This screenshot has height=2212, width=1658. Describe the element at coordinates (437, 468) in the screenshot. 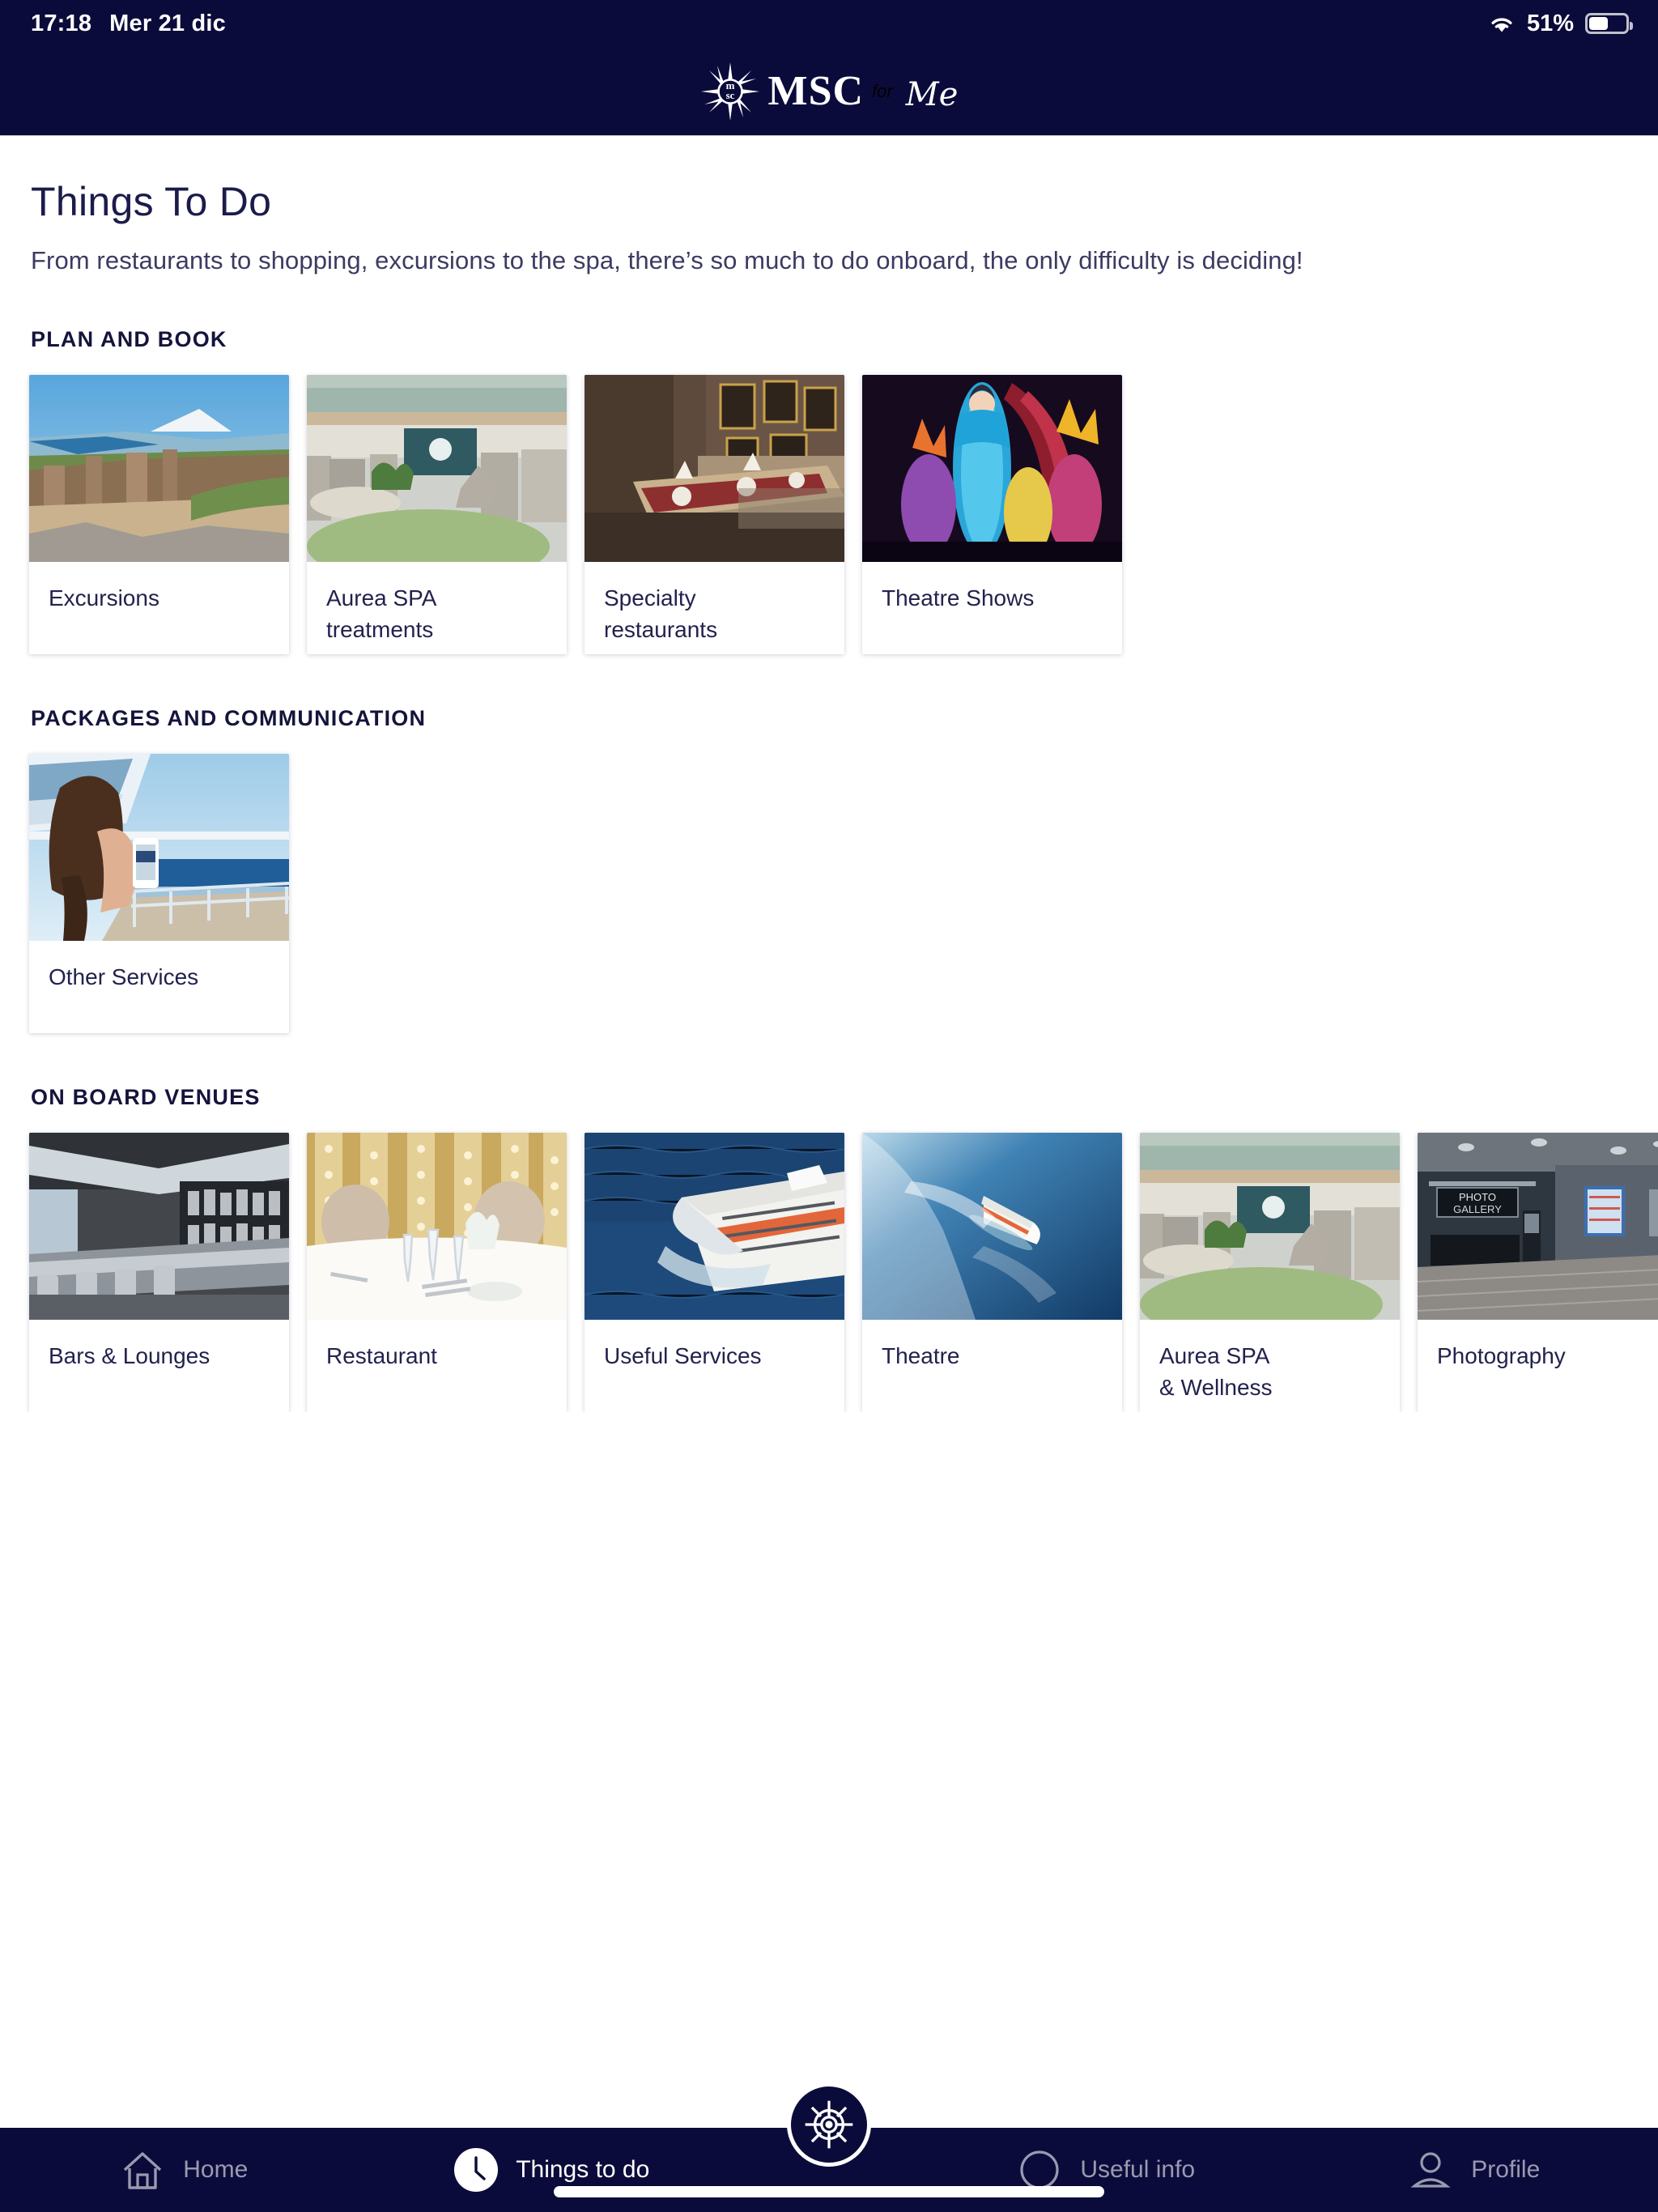

I see `card-image-aurea-spa-treatments` at that location.